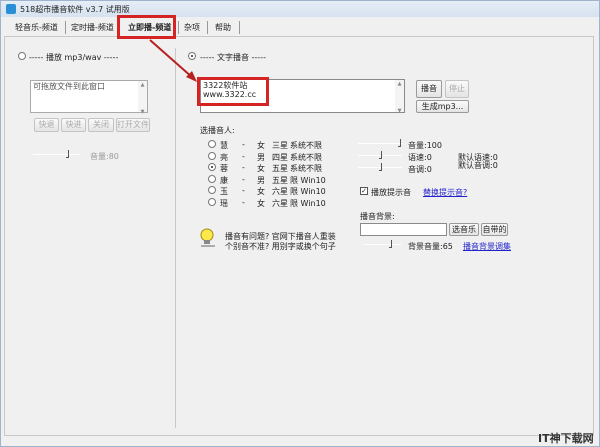  Describe the element at coordinates (46, 125) in the screenshot. I see `rewind-button: 快退` at that location.